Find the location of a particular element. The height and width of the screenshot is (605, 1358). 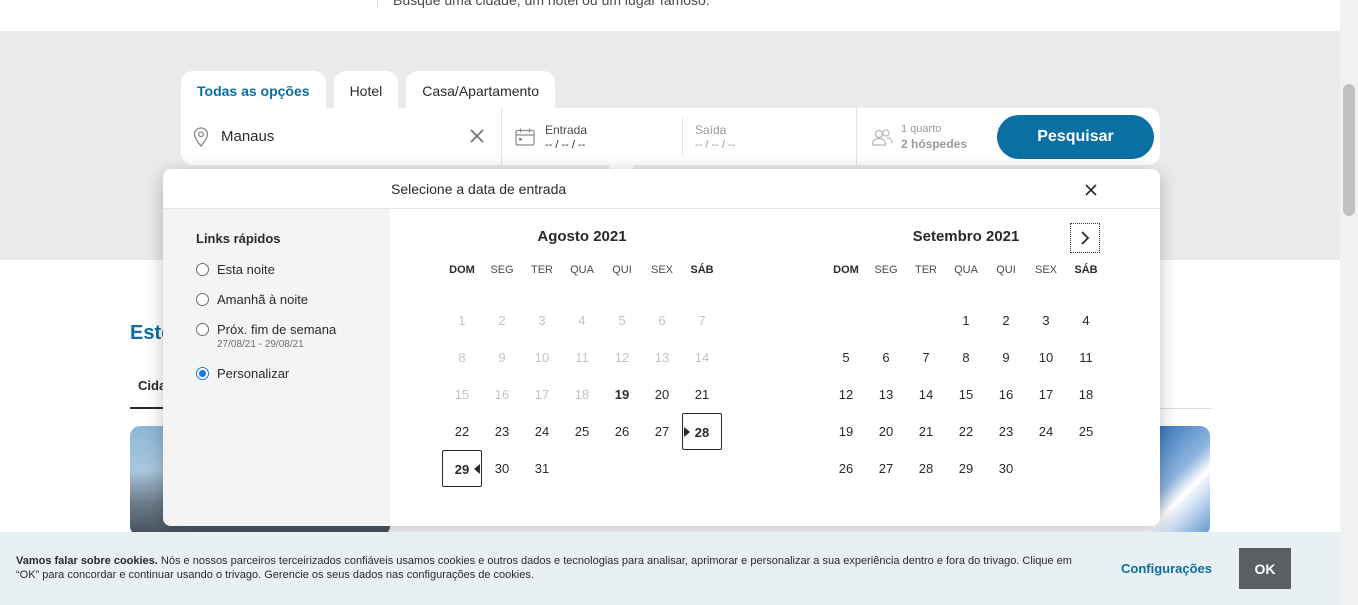

guests-field: 1 quarto 2 hóspedes is located at coordinates (934, 137).